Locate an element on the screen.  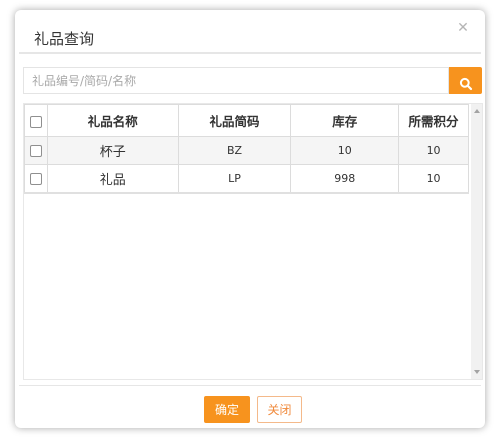
scroll-down-icon is located at coordinates (477, 372).